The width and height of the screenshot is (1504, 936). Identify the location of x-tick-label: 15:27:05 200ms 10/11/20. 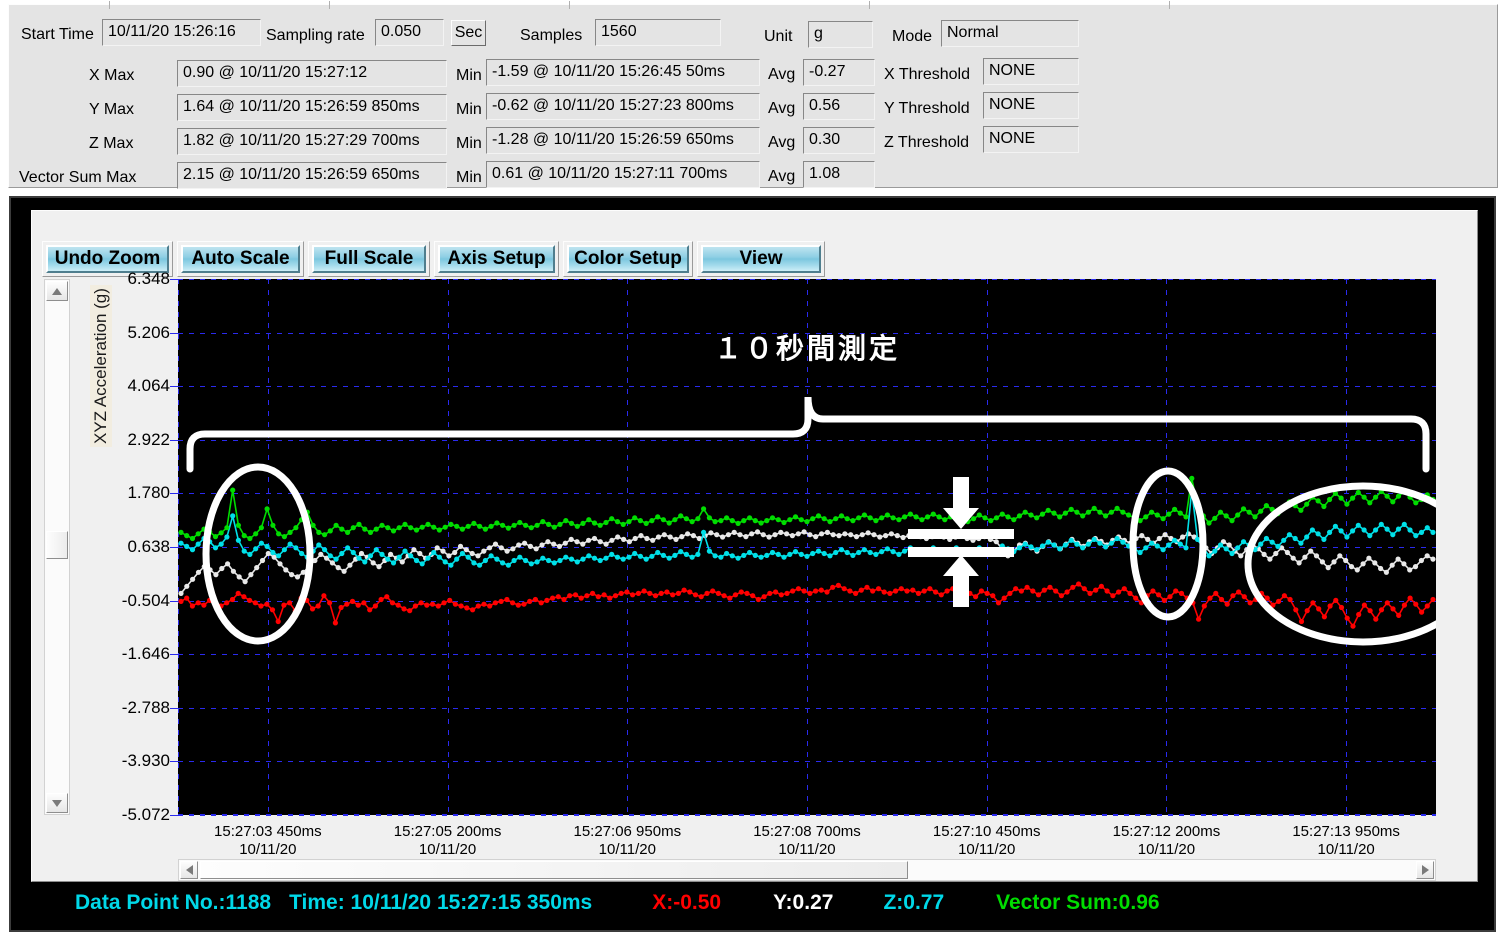
(448, 841).